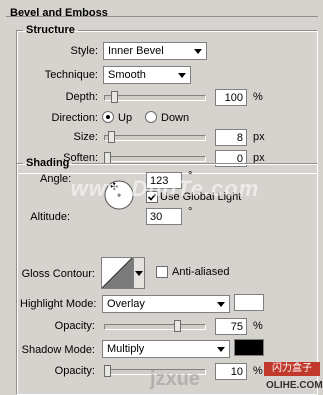  Describe the element at coordinates (126, 349) in the screenshot. I see `shadow-mode-value: Multiply` at that location.